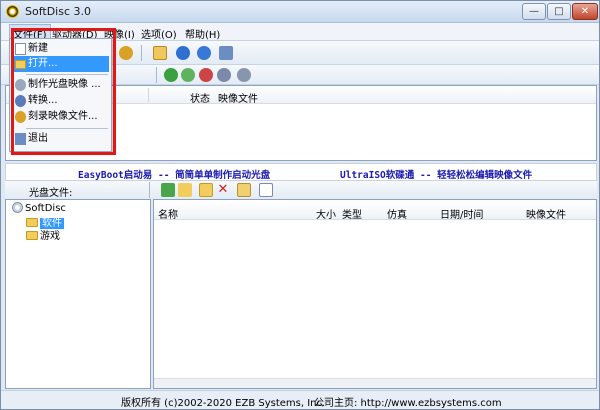 This screenshot has height=410, width=600. Describe the element at coordinates (51, 193) in the screenshot. I see `disc-files-label: 光盘文件:` at that location.